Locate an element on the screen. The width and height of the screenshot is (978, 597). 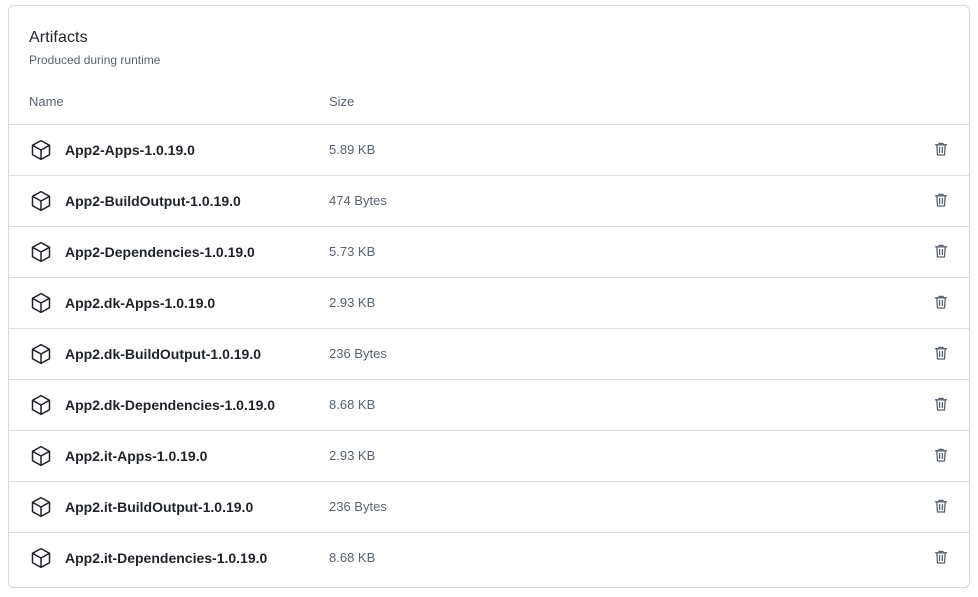
artifact-row: App2.dk-BuildOutput-1.0.19.0 236 Bytes is located at coordinates (489, 353).